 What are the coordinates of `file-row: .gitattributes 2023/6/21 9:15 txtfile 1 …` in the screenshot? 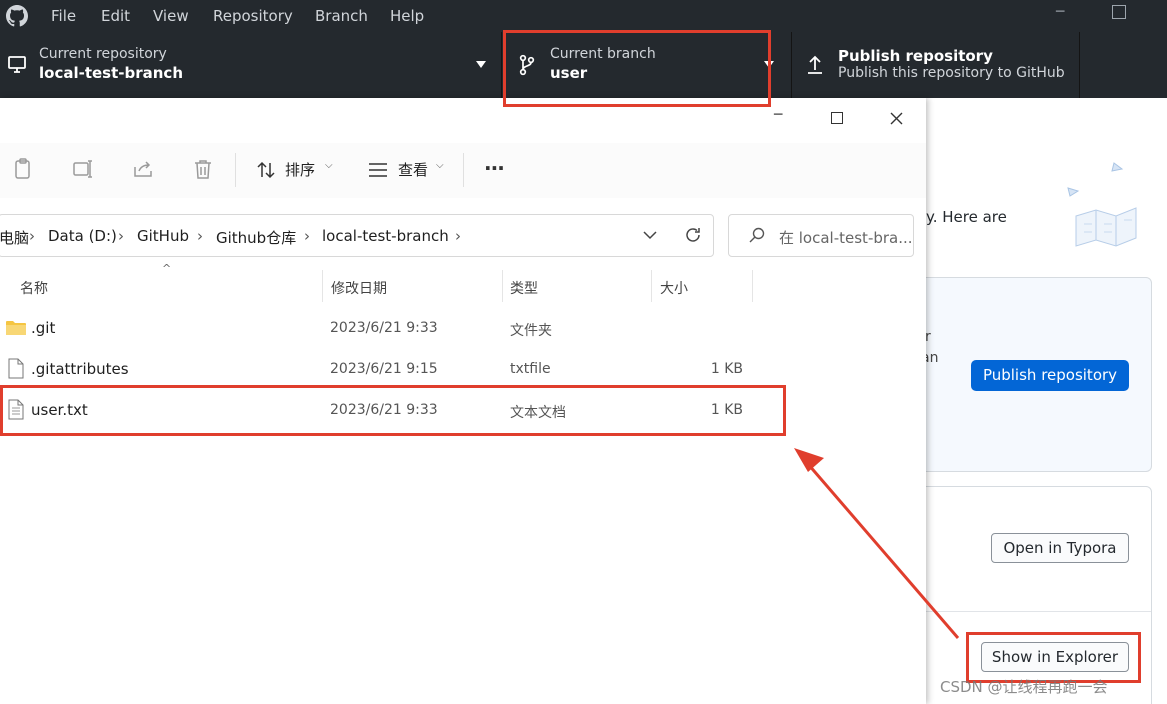 It's located at (390, 370).